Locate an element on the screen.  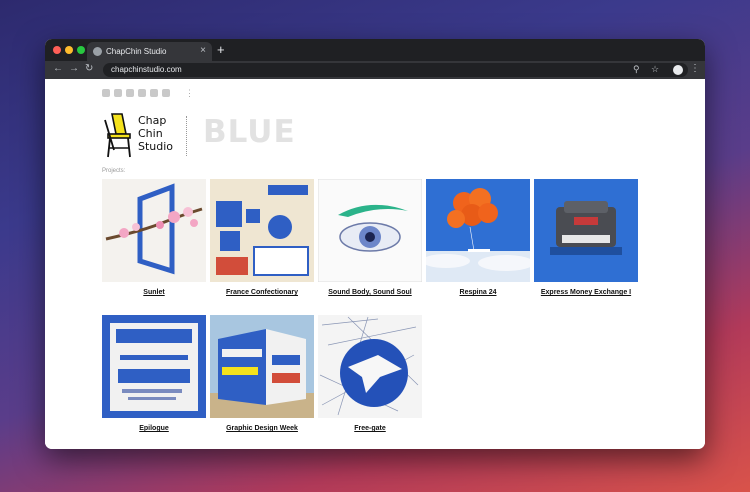
address-bar: chapchinstudio.com ⚲ ☆ is located at coordinates (395, 70).